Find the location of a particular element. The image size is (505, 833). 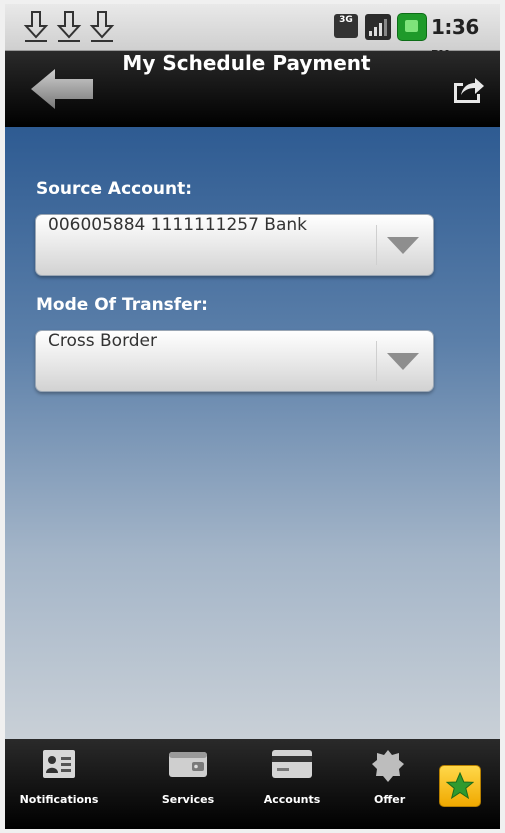

nav-label-accounts: Accounts is located at coordinates (292, 799).